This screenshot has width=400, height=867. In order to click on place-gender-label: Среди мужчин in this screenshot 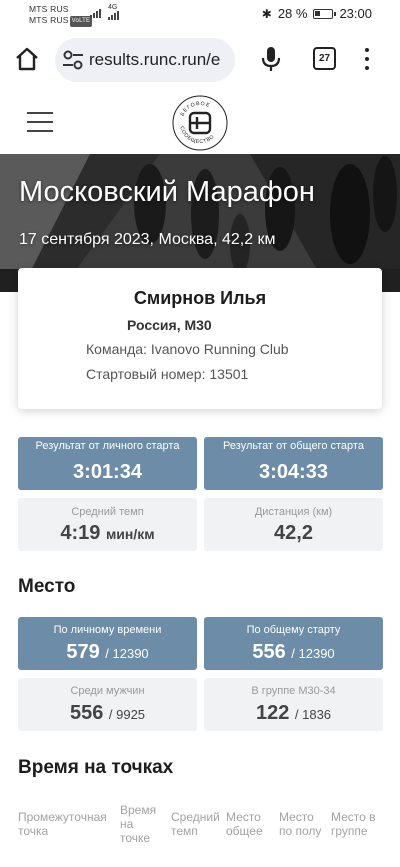, I will do `click(107, 691)`.